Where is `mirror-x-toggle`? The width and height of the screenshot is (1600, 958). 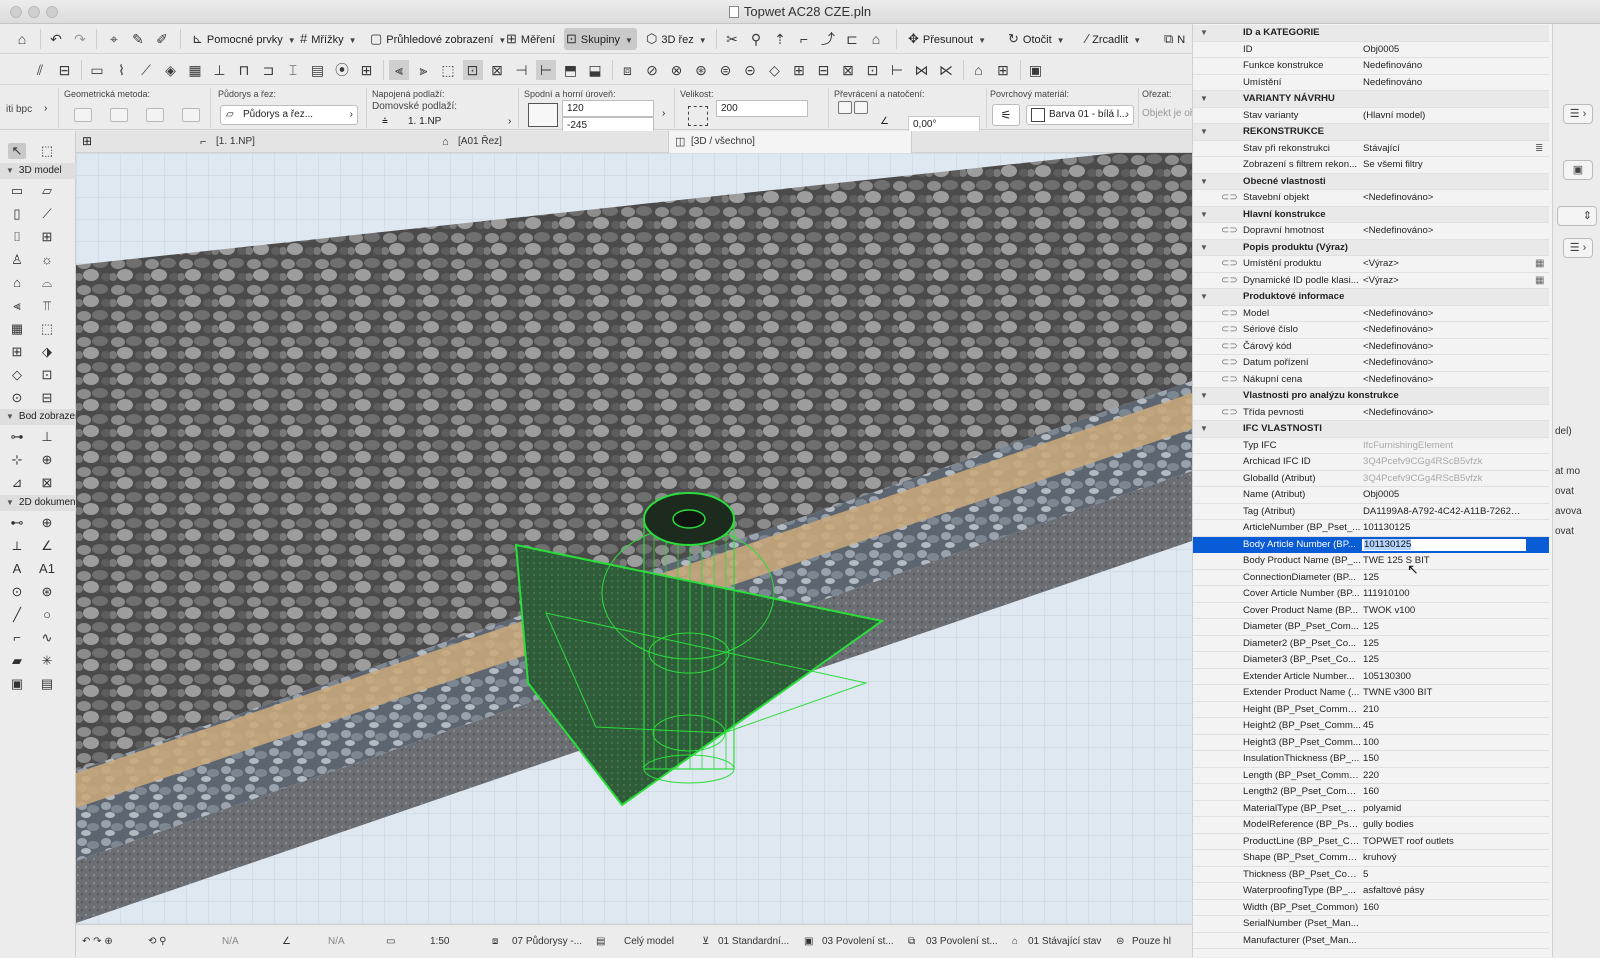
mirror-x-toggle is located at coordinates (845, 107).